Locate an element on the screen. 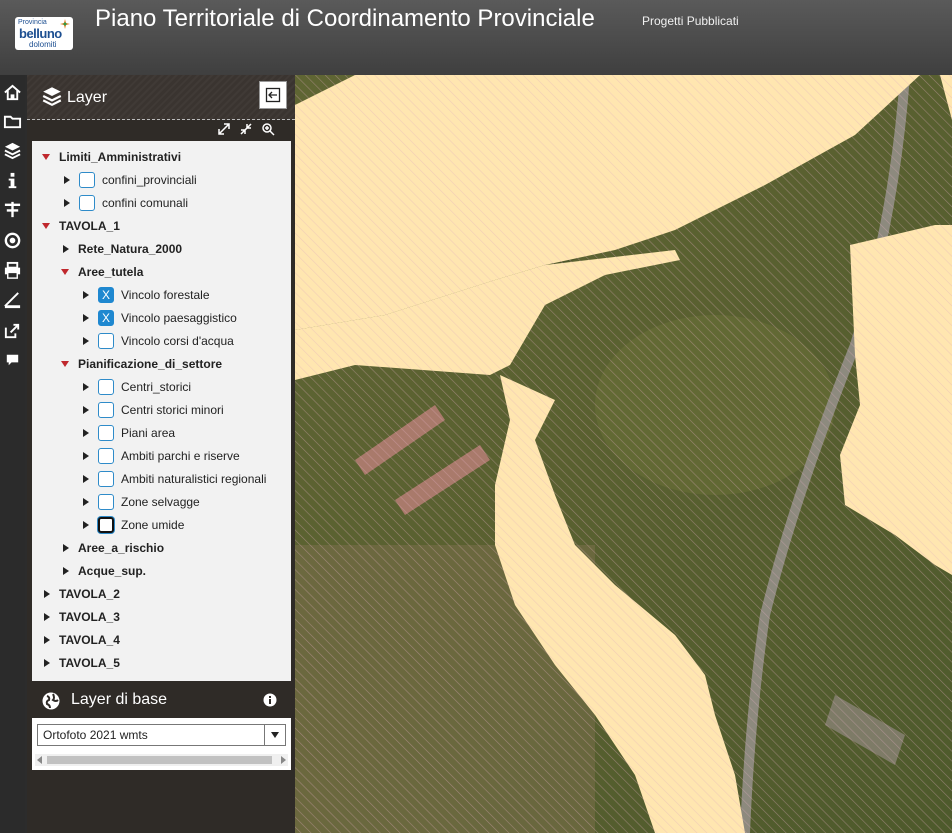 This screenshot has width=952, height=833. tree-layer-centri-storici: Centri_storici is located at coordinates (136, 387).